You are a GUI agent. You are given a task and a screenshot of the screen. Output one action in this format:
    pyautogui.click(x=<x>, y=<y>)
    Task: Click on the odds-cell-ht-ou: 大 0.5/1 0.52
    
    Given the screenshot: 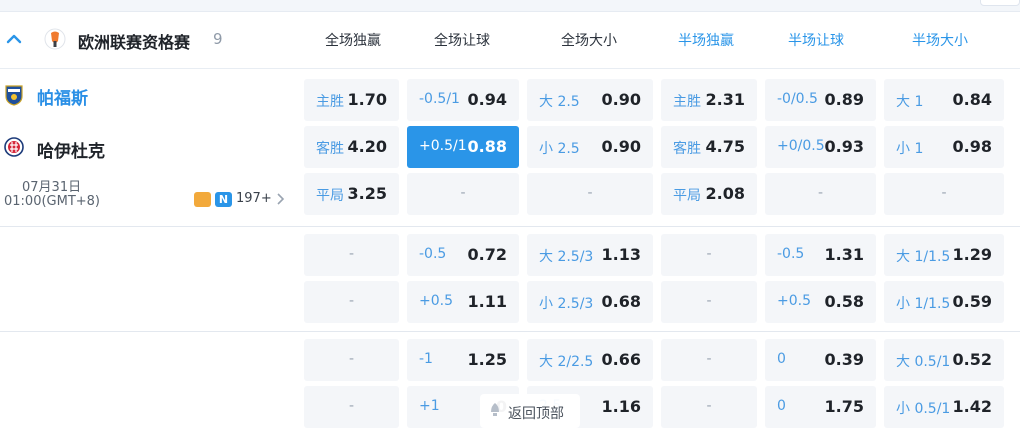 What is the action you would take?
    pyautogui.click(x=944, y=360)
    